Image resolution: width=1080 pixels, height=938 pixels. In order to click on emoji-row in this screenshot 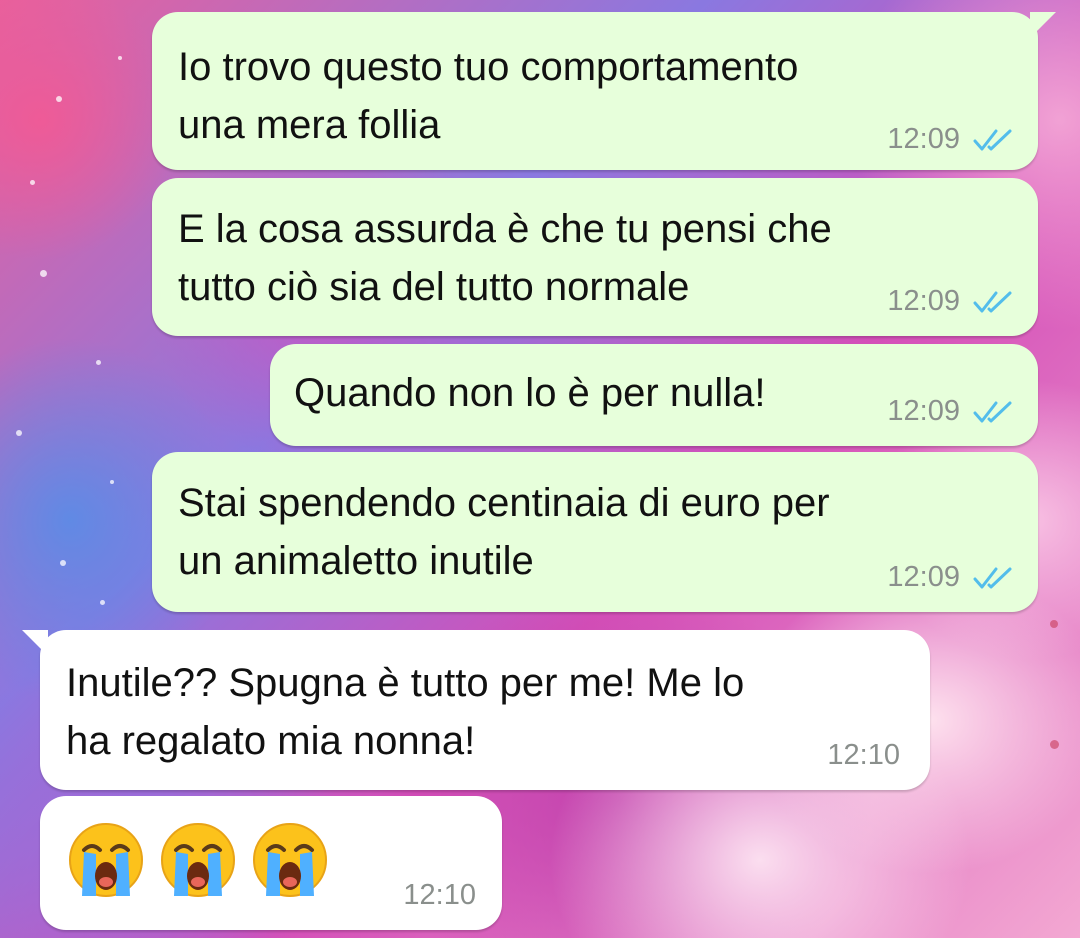, I will do `click(198, 860)`.